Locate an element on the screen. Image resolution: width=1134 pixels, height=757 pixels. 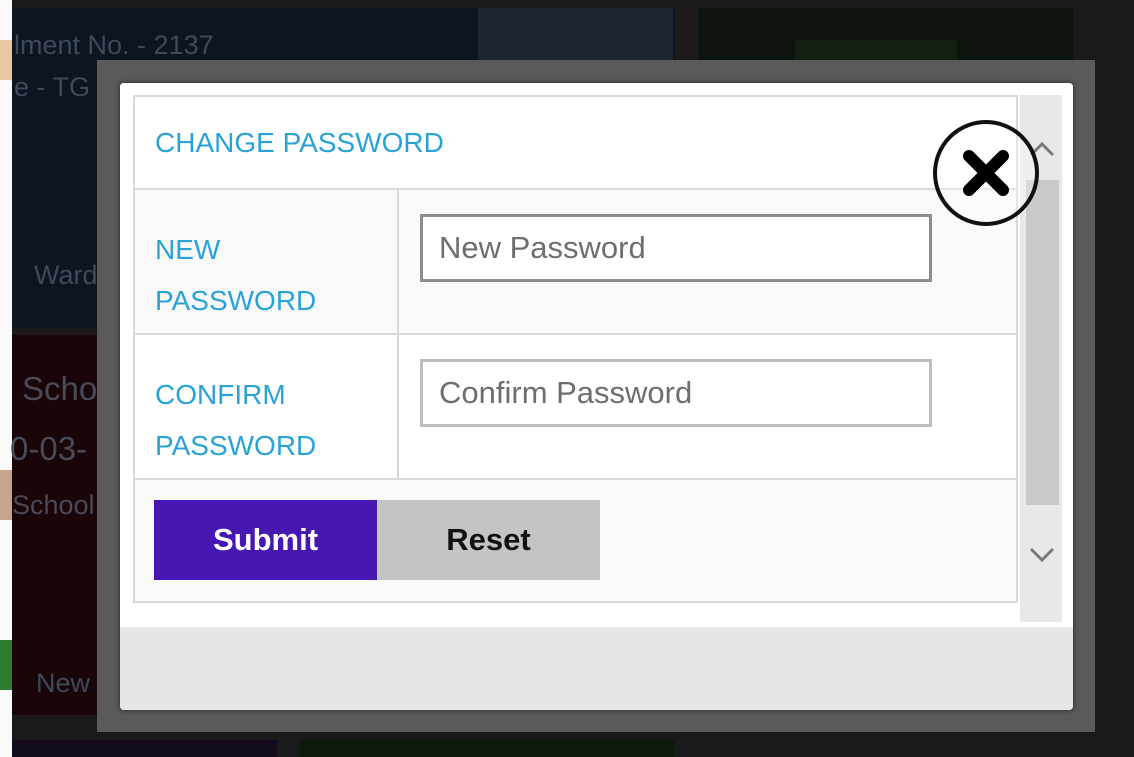
profile-photo is located at coordinates (575, 38).